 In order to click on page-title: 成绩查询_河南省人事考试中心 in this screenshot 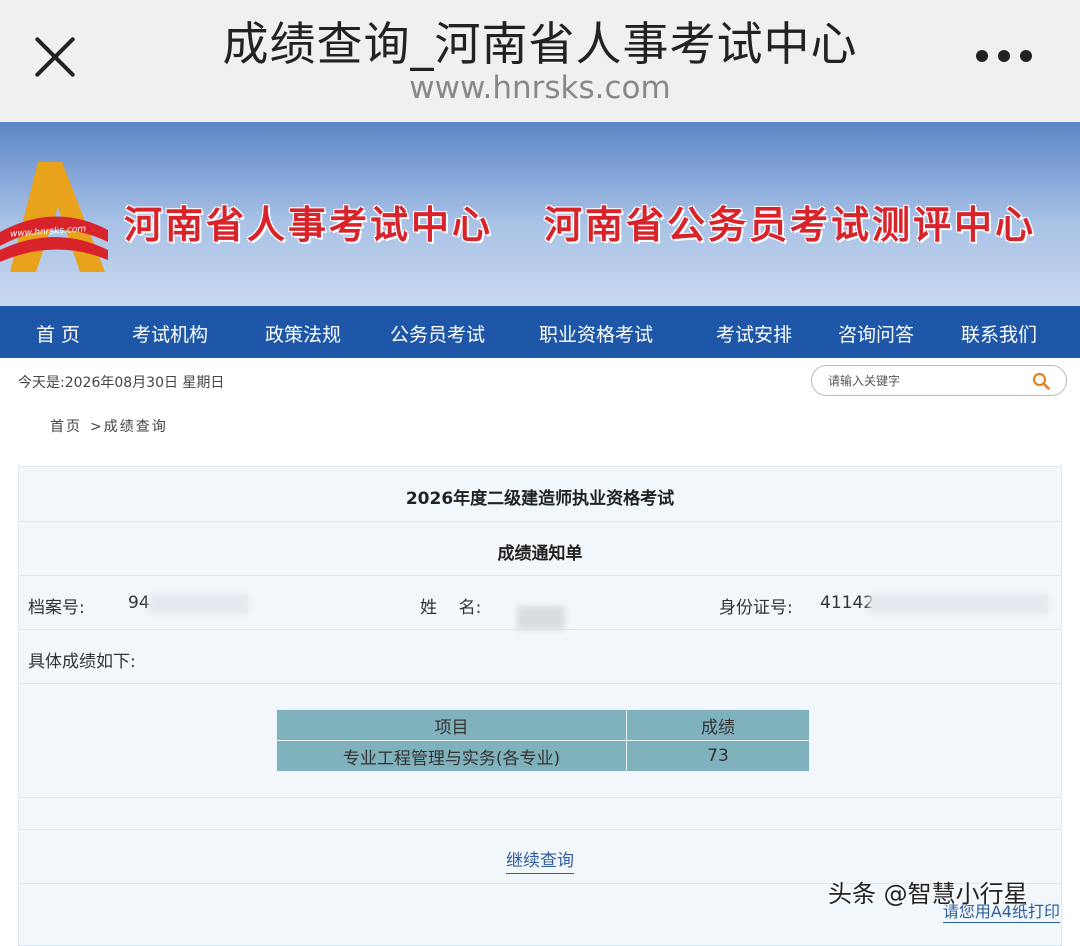, I will do `click(540, 44)`.